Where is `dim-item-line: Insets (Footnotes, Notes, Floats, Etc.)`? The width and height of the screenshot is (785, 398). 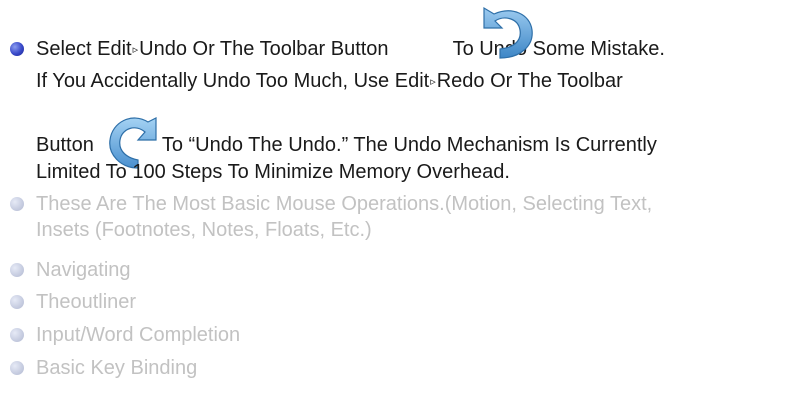
dim-item-line: Insets (Footnotes, Notes, Floats, Etc.) is located at coordinates (204, 230).